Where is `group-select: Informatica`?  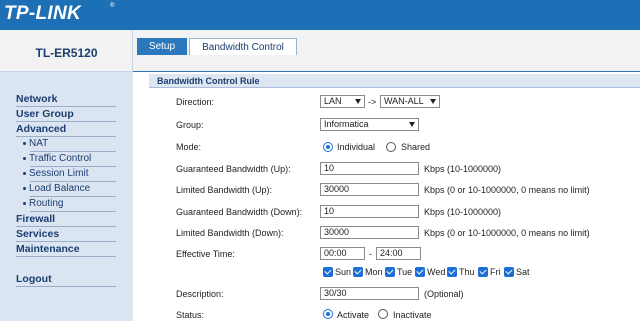 group-select: Informatica is located at coordinates (369, 124).